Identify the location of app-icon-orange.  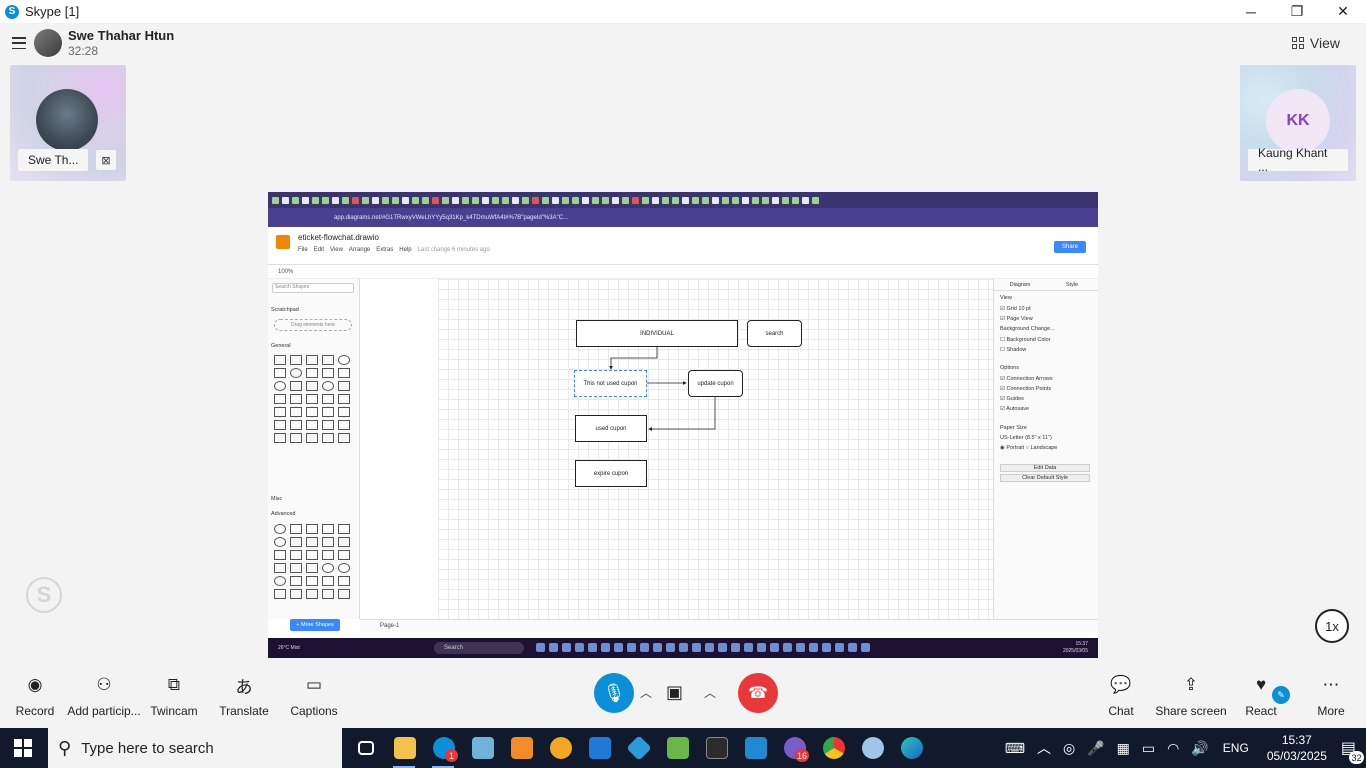
(521, 748).